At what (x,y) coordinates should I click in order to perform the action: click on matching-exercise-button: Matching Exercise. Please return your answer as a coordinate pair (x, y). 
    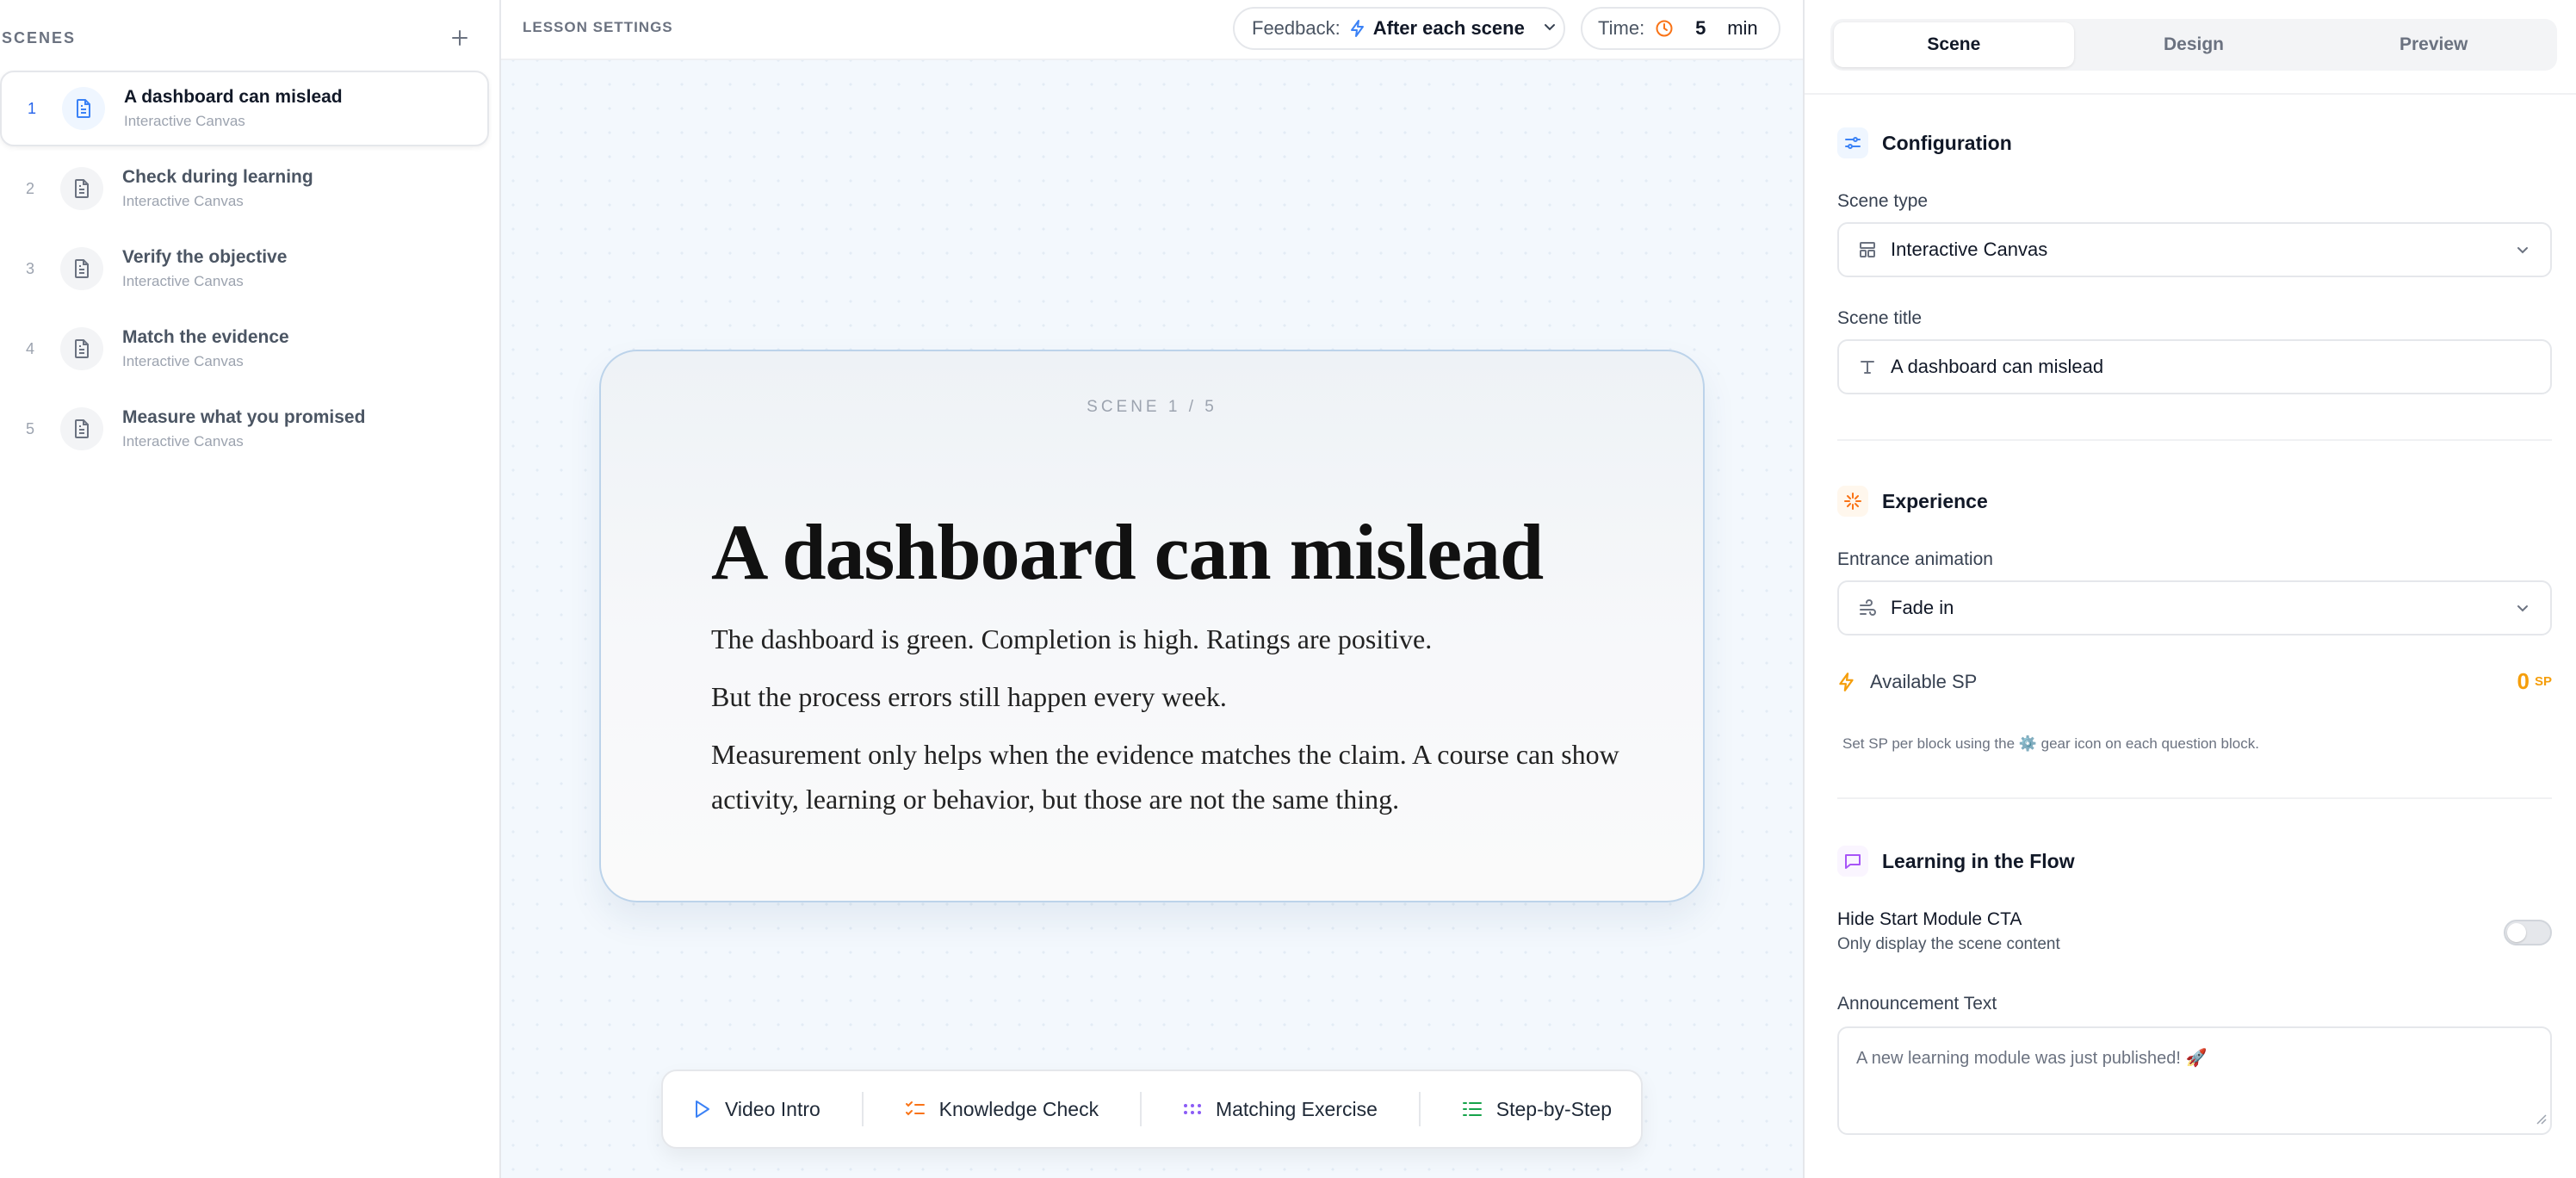
    Looking at the image, I should click on (1280, 1109).